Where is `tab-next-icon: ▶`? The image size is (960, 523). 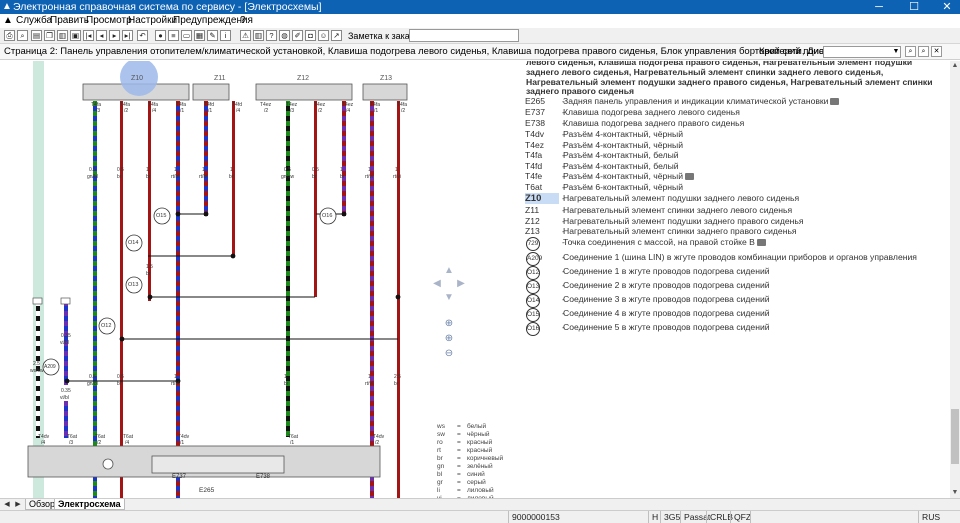 tab-next-icon: ▶ is located at coordinates (18, 504).